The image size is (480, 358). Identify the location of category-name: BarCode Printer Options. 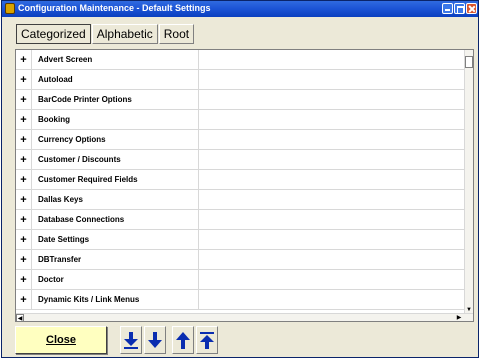
(116, 100).